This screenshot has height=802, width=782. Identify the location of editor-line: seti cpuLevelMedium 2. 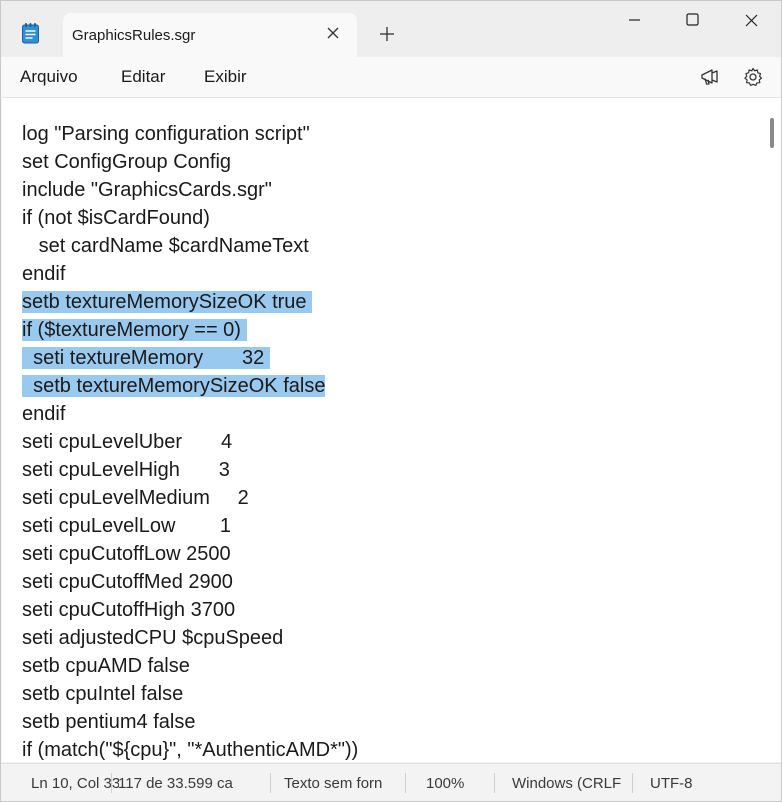
(190, 498).